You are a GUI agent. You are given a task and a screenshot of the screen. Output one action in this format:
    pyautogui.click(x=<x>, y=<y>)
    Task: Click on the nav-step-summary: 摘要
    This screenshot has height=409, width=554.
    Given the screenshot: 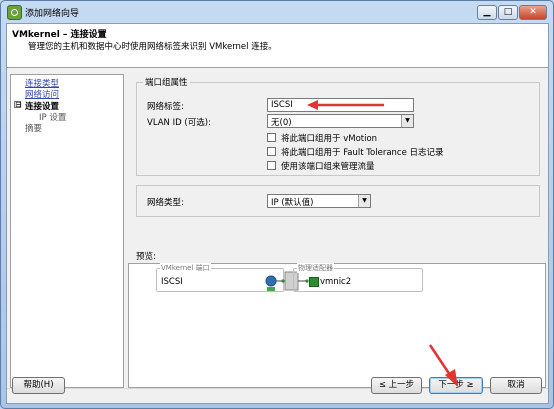 What is the action you would take?
    pyautogui.click(x=34, y=129)
    